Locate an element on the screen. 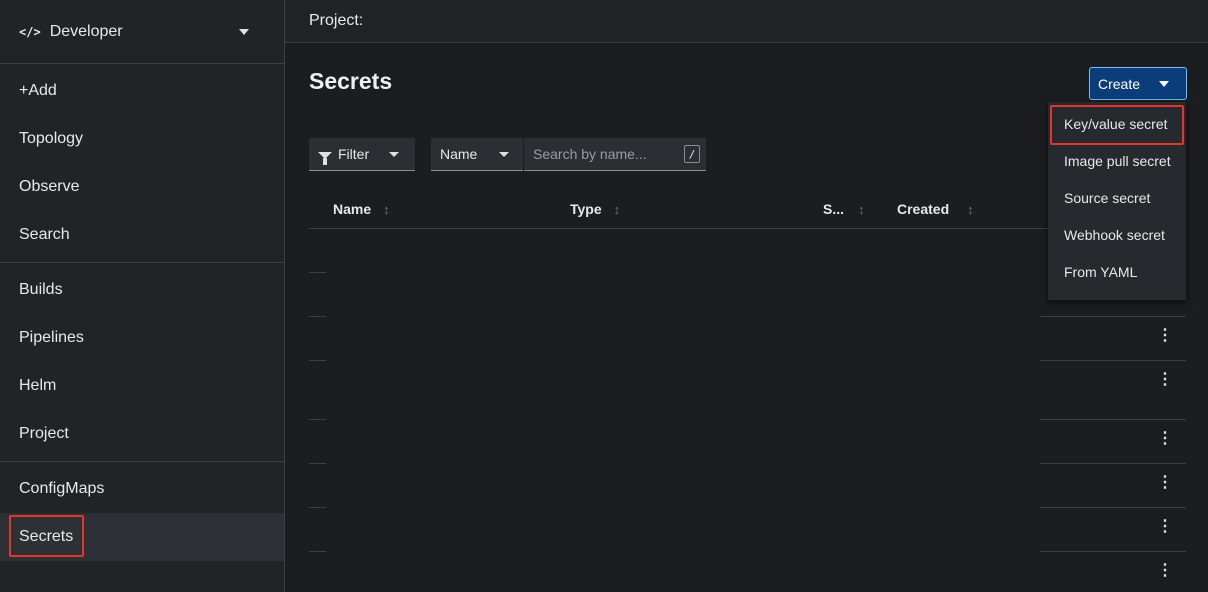  sidebar-item-builds: Builds is located at coordinates (142, 290).